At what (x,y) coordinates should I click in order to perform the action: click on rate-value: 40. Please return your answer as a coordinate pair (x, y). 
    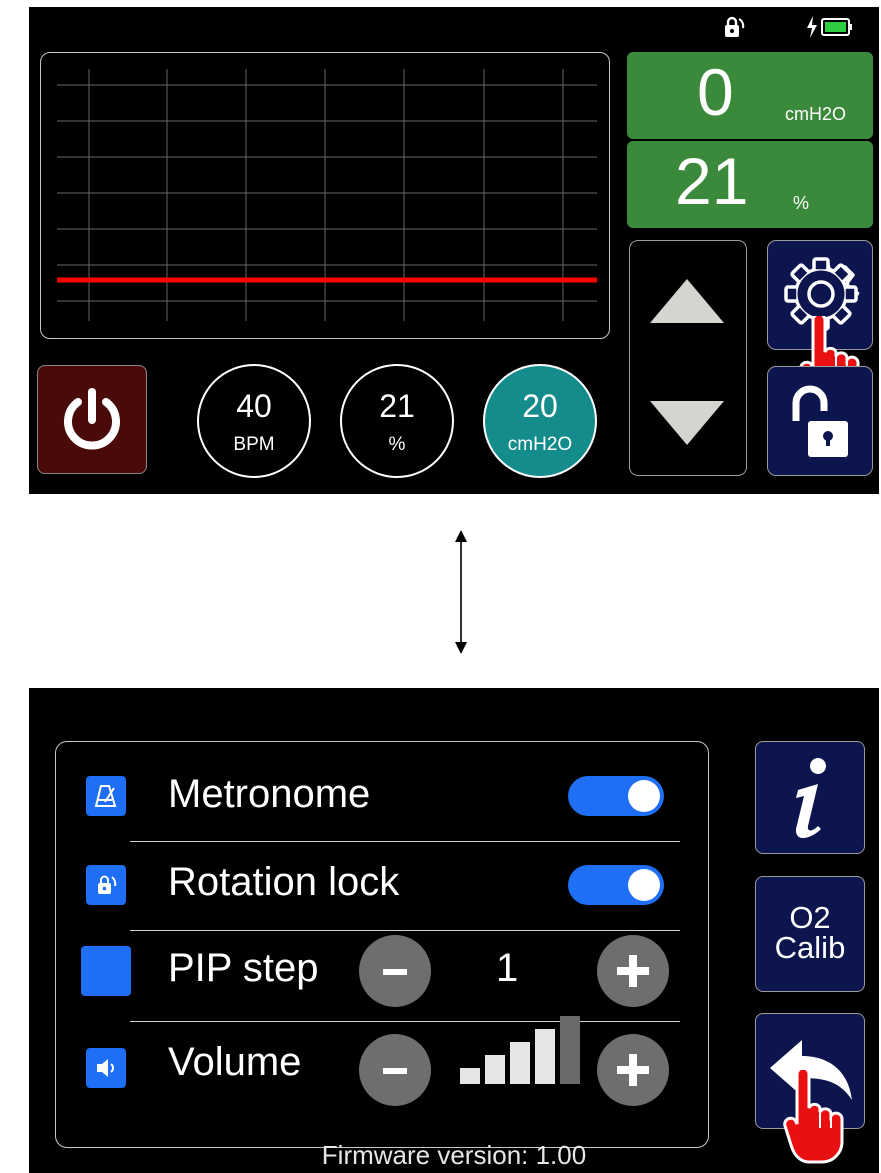
    Looking at the image, I should click on (254, 406).